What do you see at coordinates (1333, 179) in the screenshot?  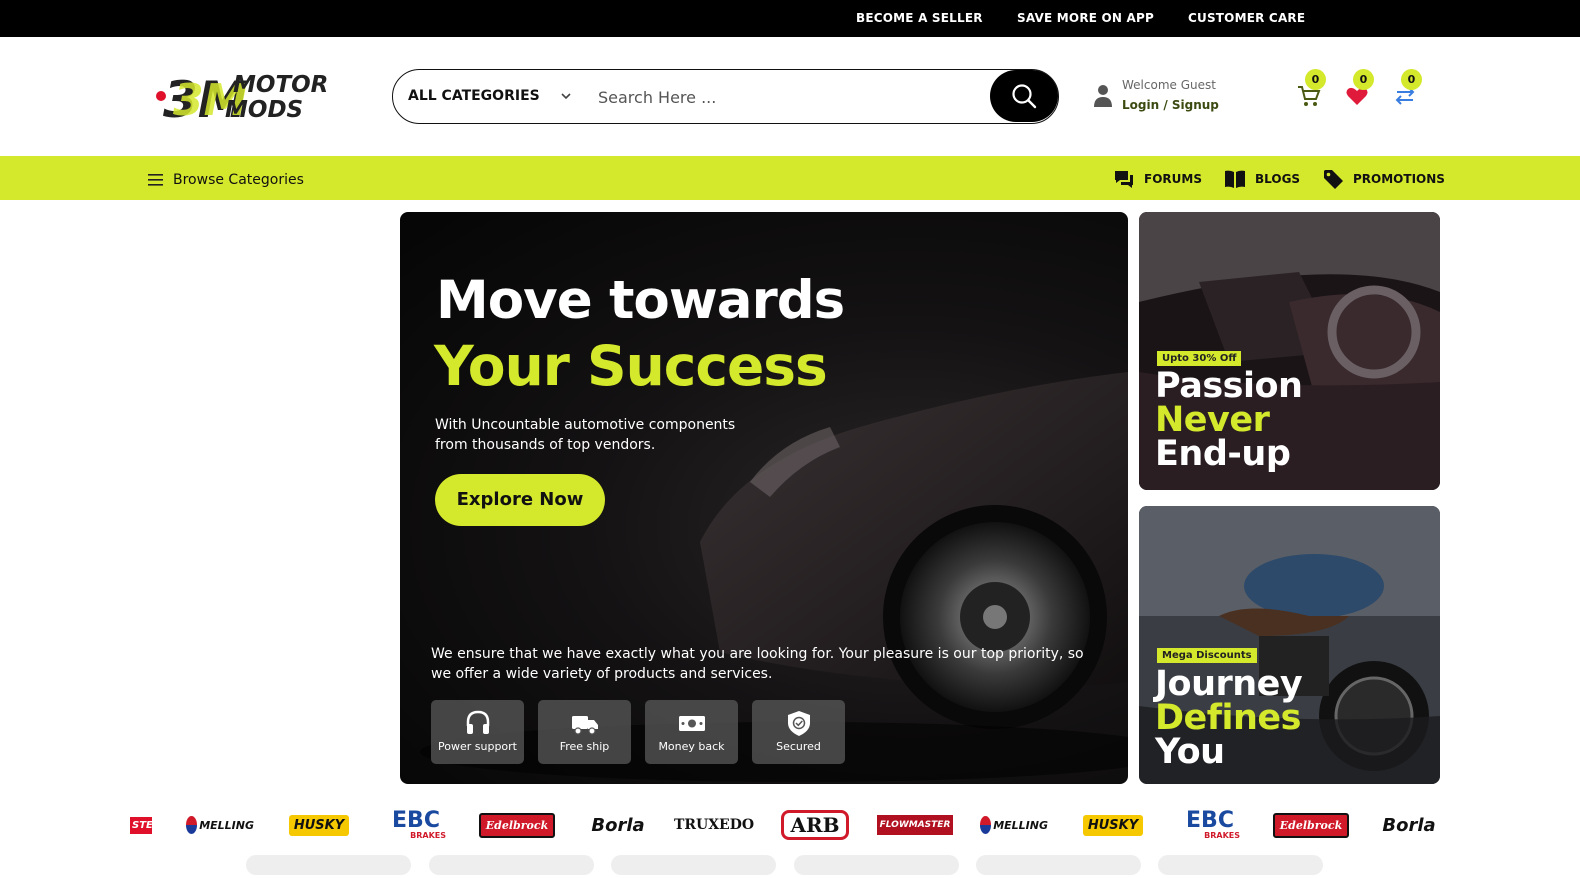 I see `tag-icon` at bounding box center [1333, 179].